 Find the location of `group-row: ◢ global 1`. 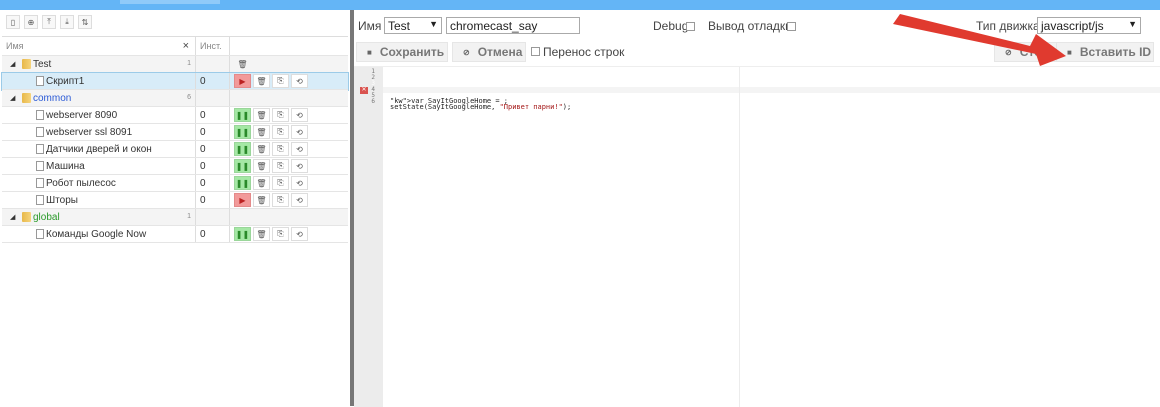

group-row: ◢ global 1 is located at coordinates (175, 217).